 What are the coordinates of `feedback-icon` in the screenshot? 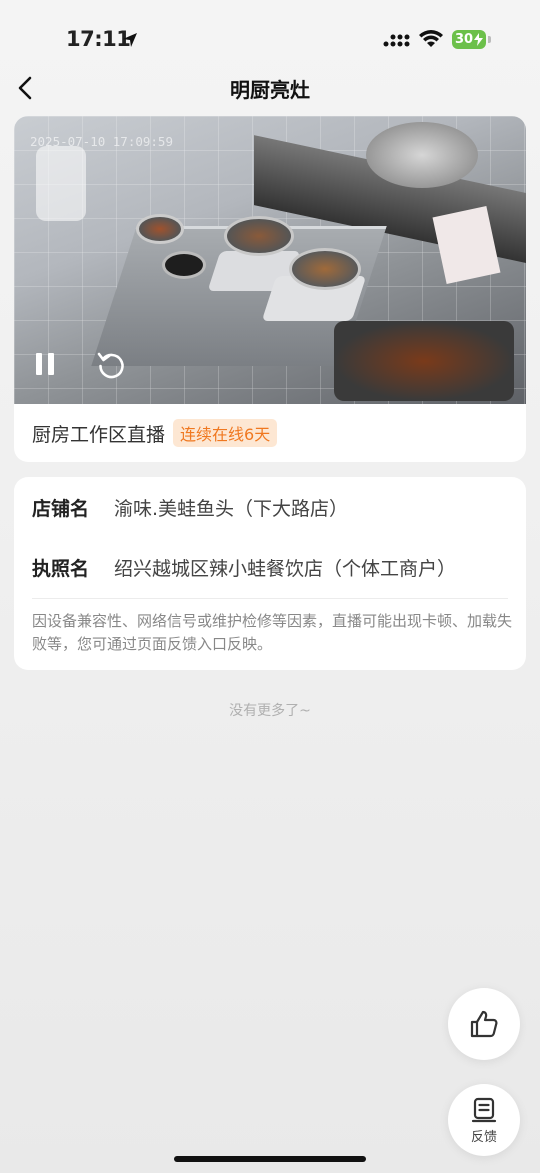 It's located at (484, 1109).